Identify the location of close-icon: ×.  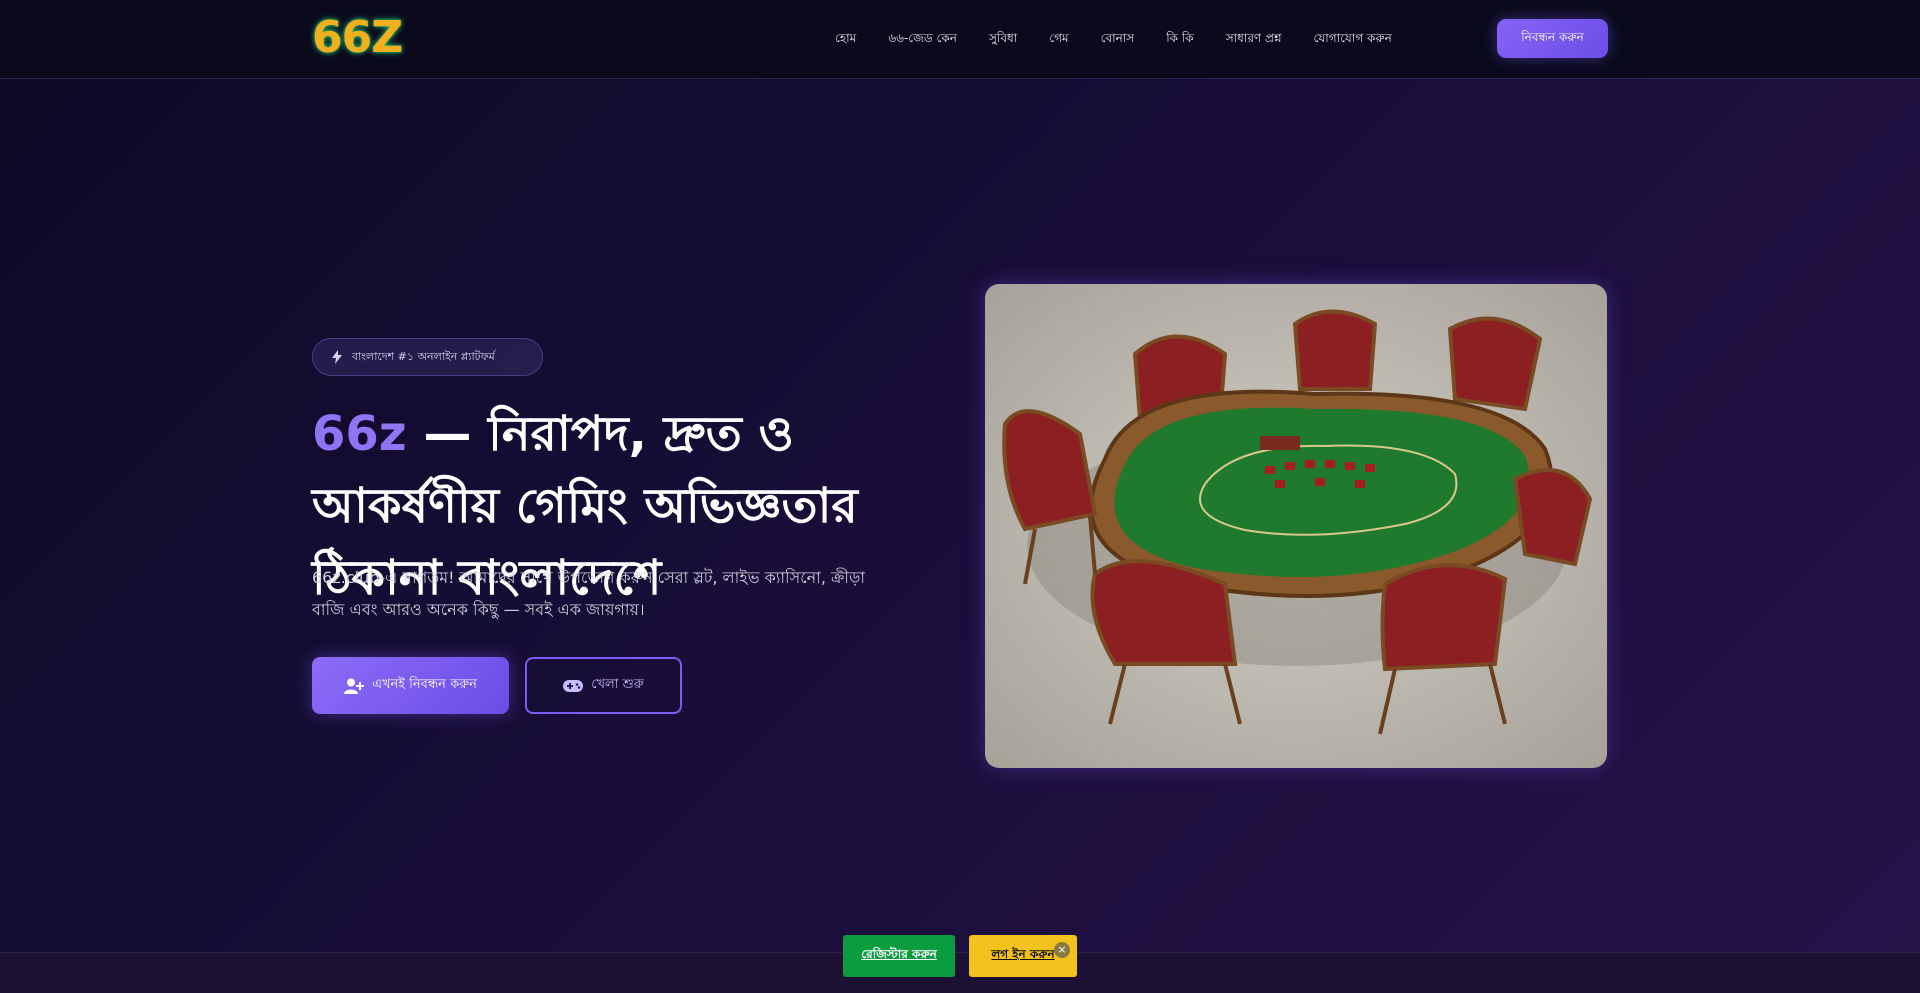
(1062, 950).